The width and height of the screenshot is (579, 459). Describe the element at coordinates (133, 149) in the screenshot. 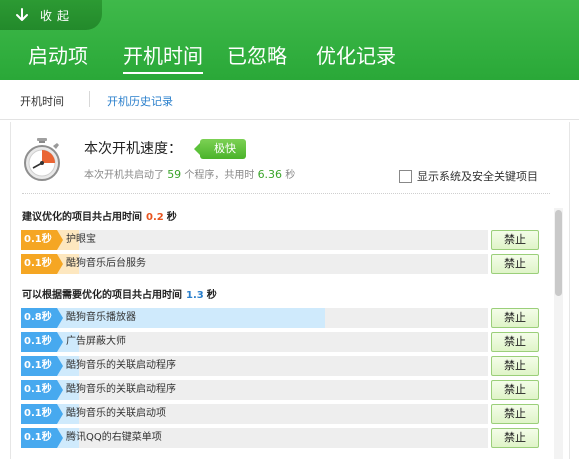

I see `boot-speed-title: 本次开机速度：` at that location.